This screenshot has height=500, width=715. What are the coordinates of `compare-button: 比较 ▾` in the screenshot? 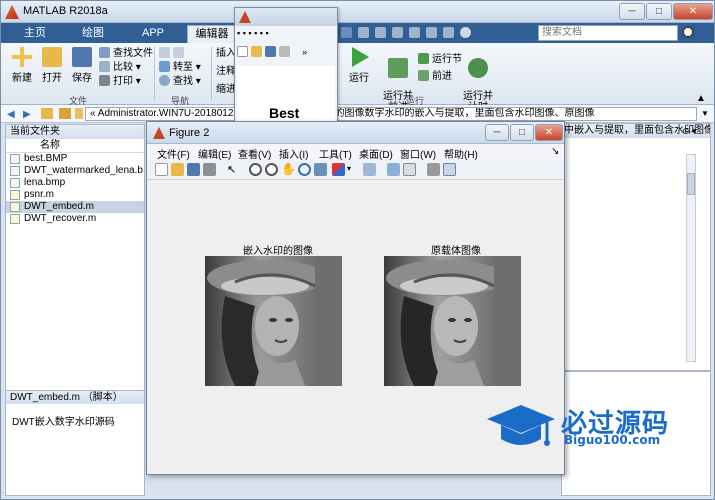 It's located at (126, 68).